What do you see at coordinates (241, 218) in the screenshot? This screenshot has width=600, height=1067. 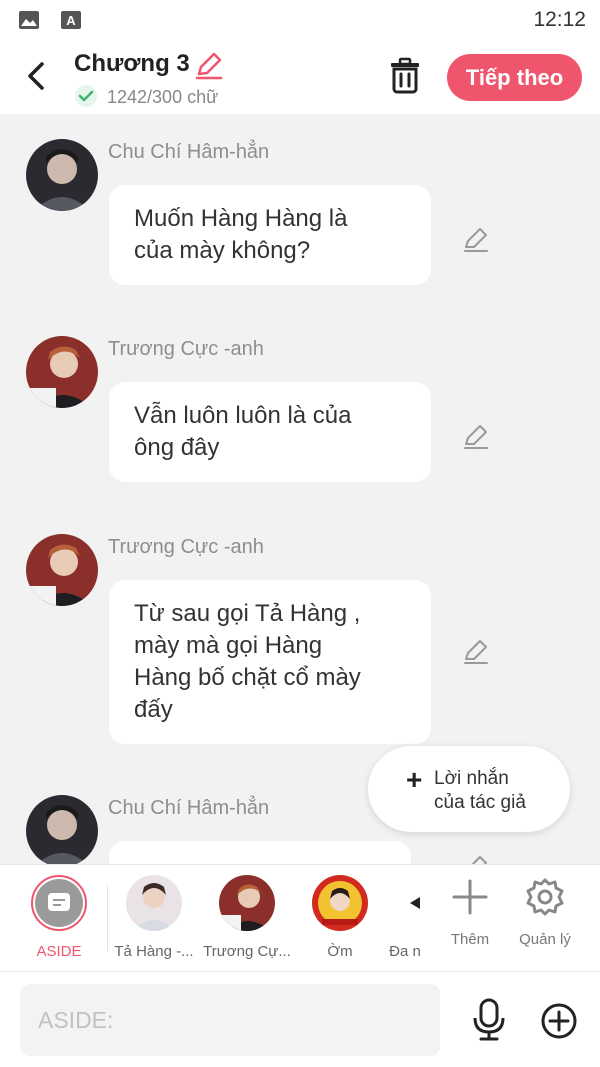 I see `message-line: Muốn Hàng Hàng là` at bounding box center [241, 218].